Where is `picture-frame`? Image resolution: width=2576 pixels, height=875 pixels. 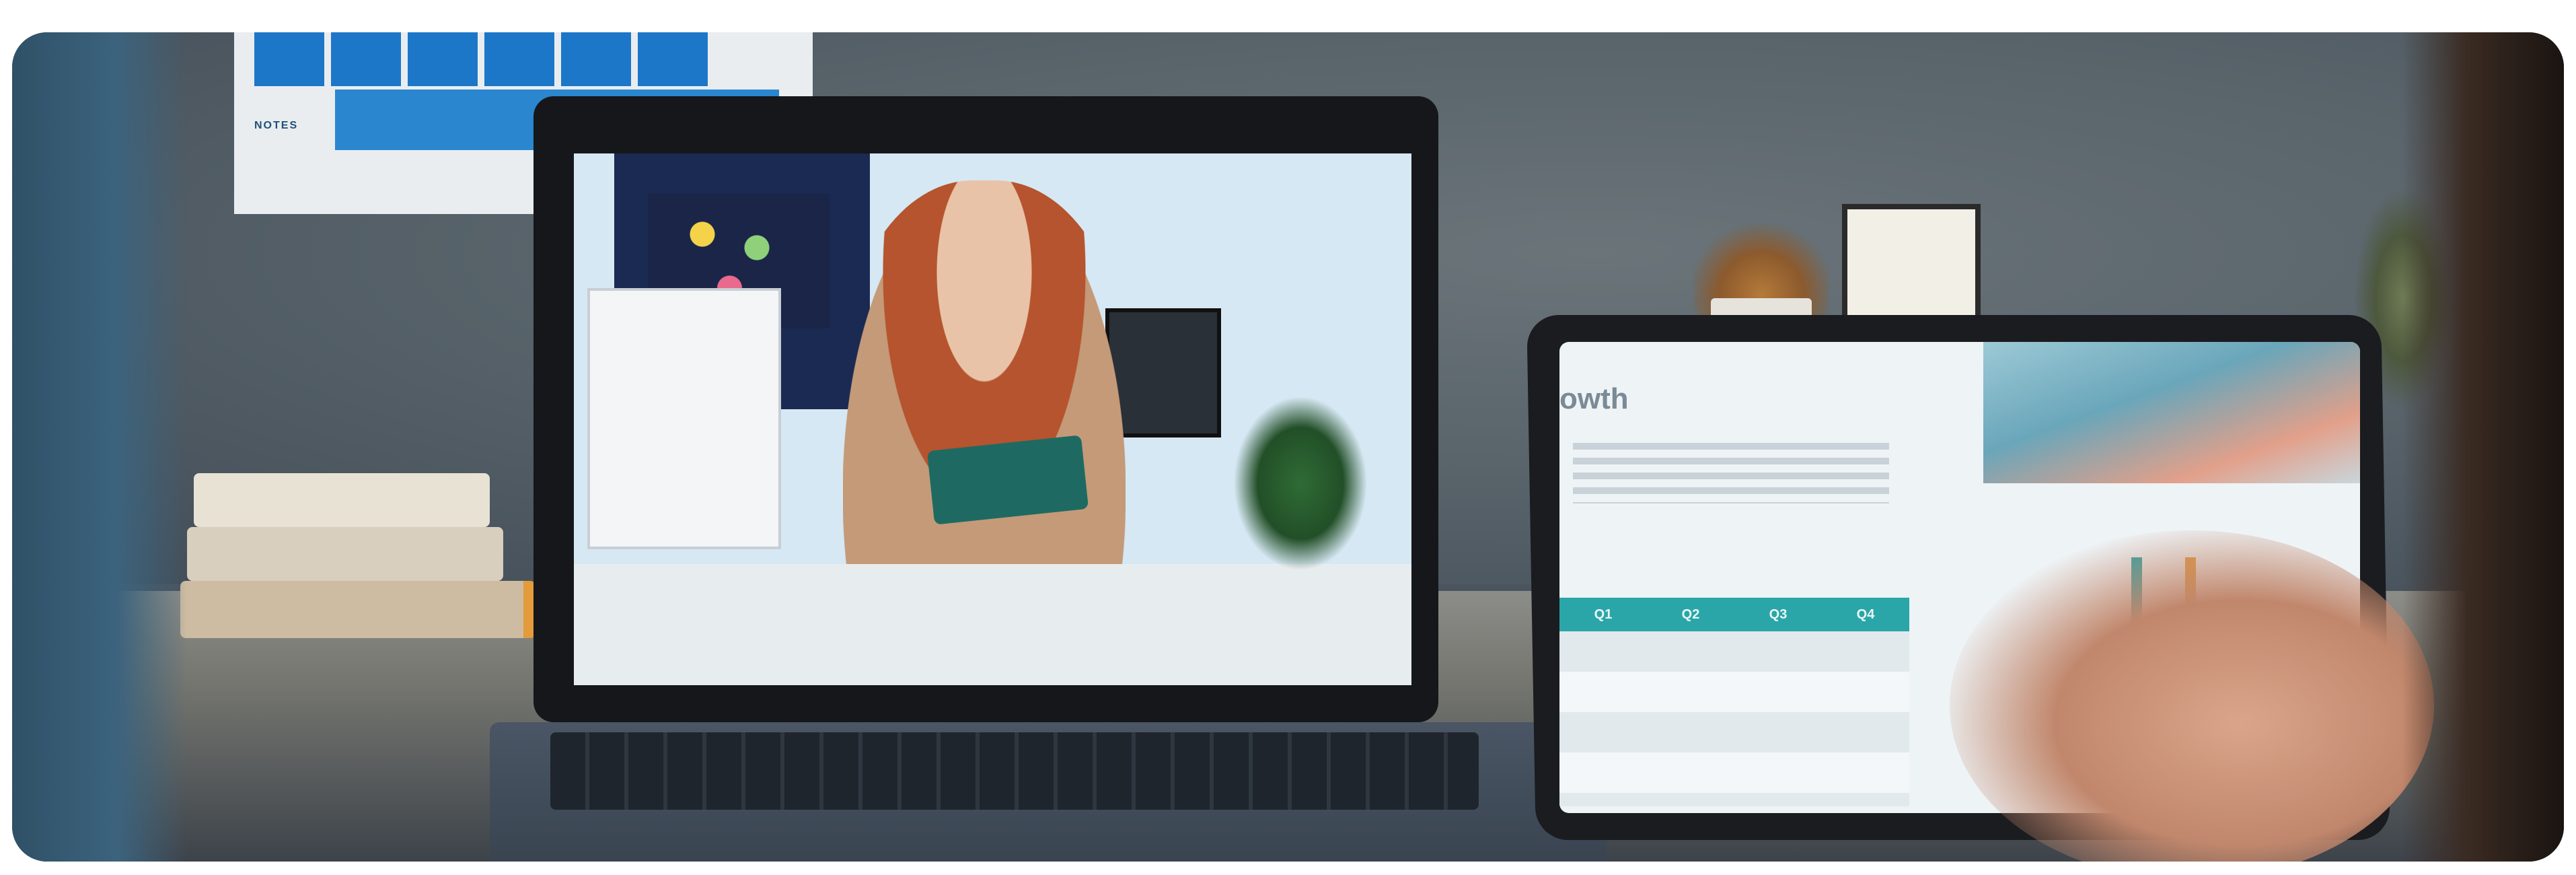
picture-frame is located at coordinates (1911, 263).